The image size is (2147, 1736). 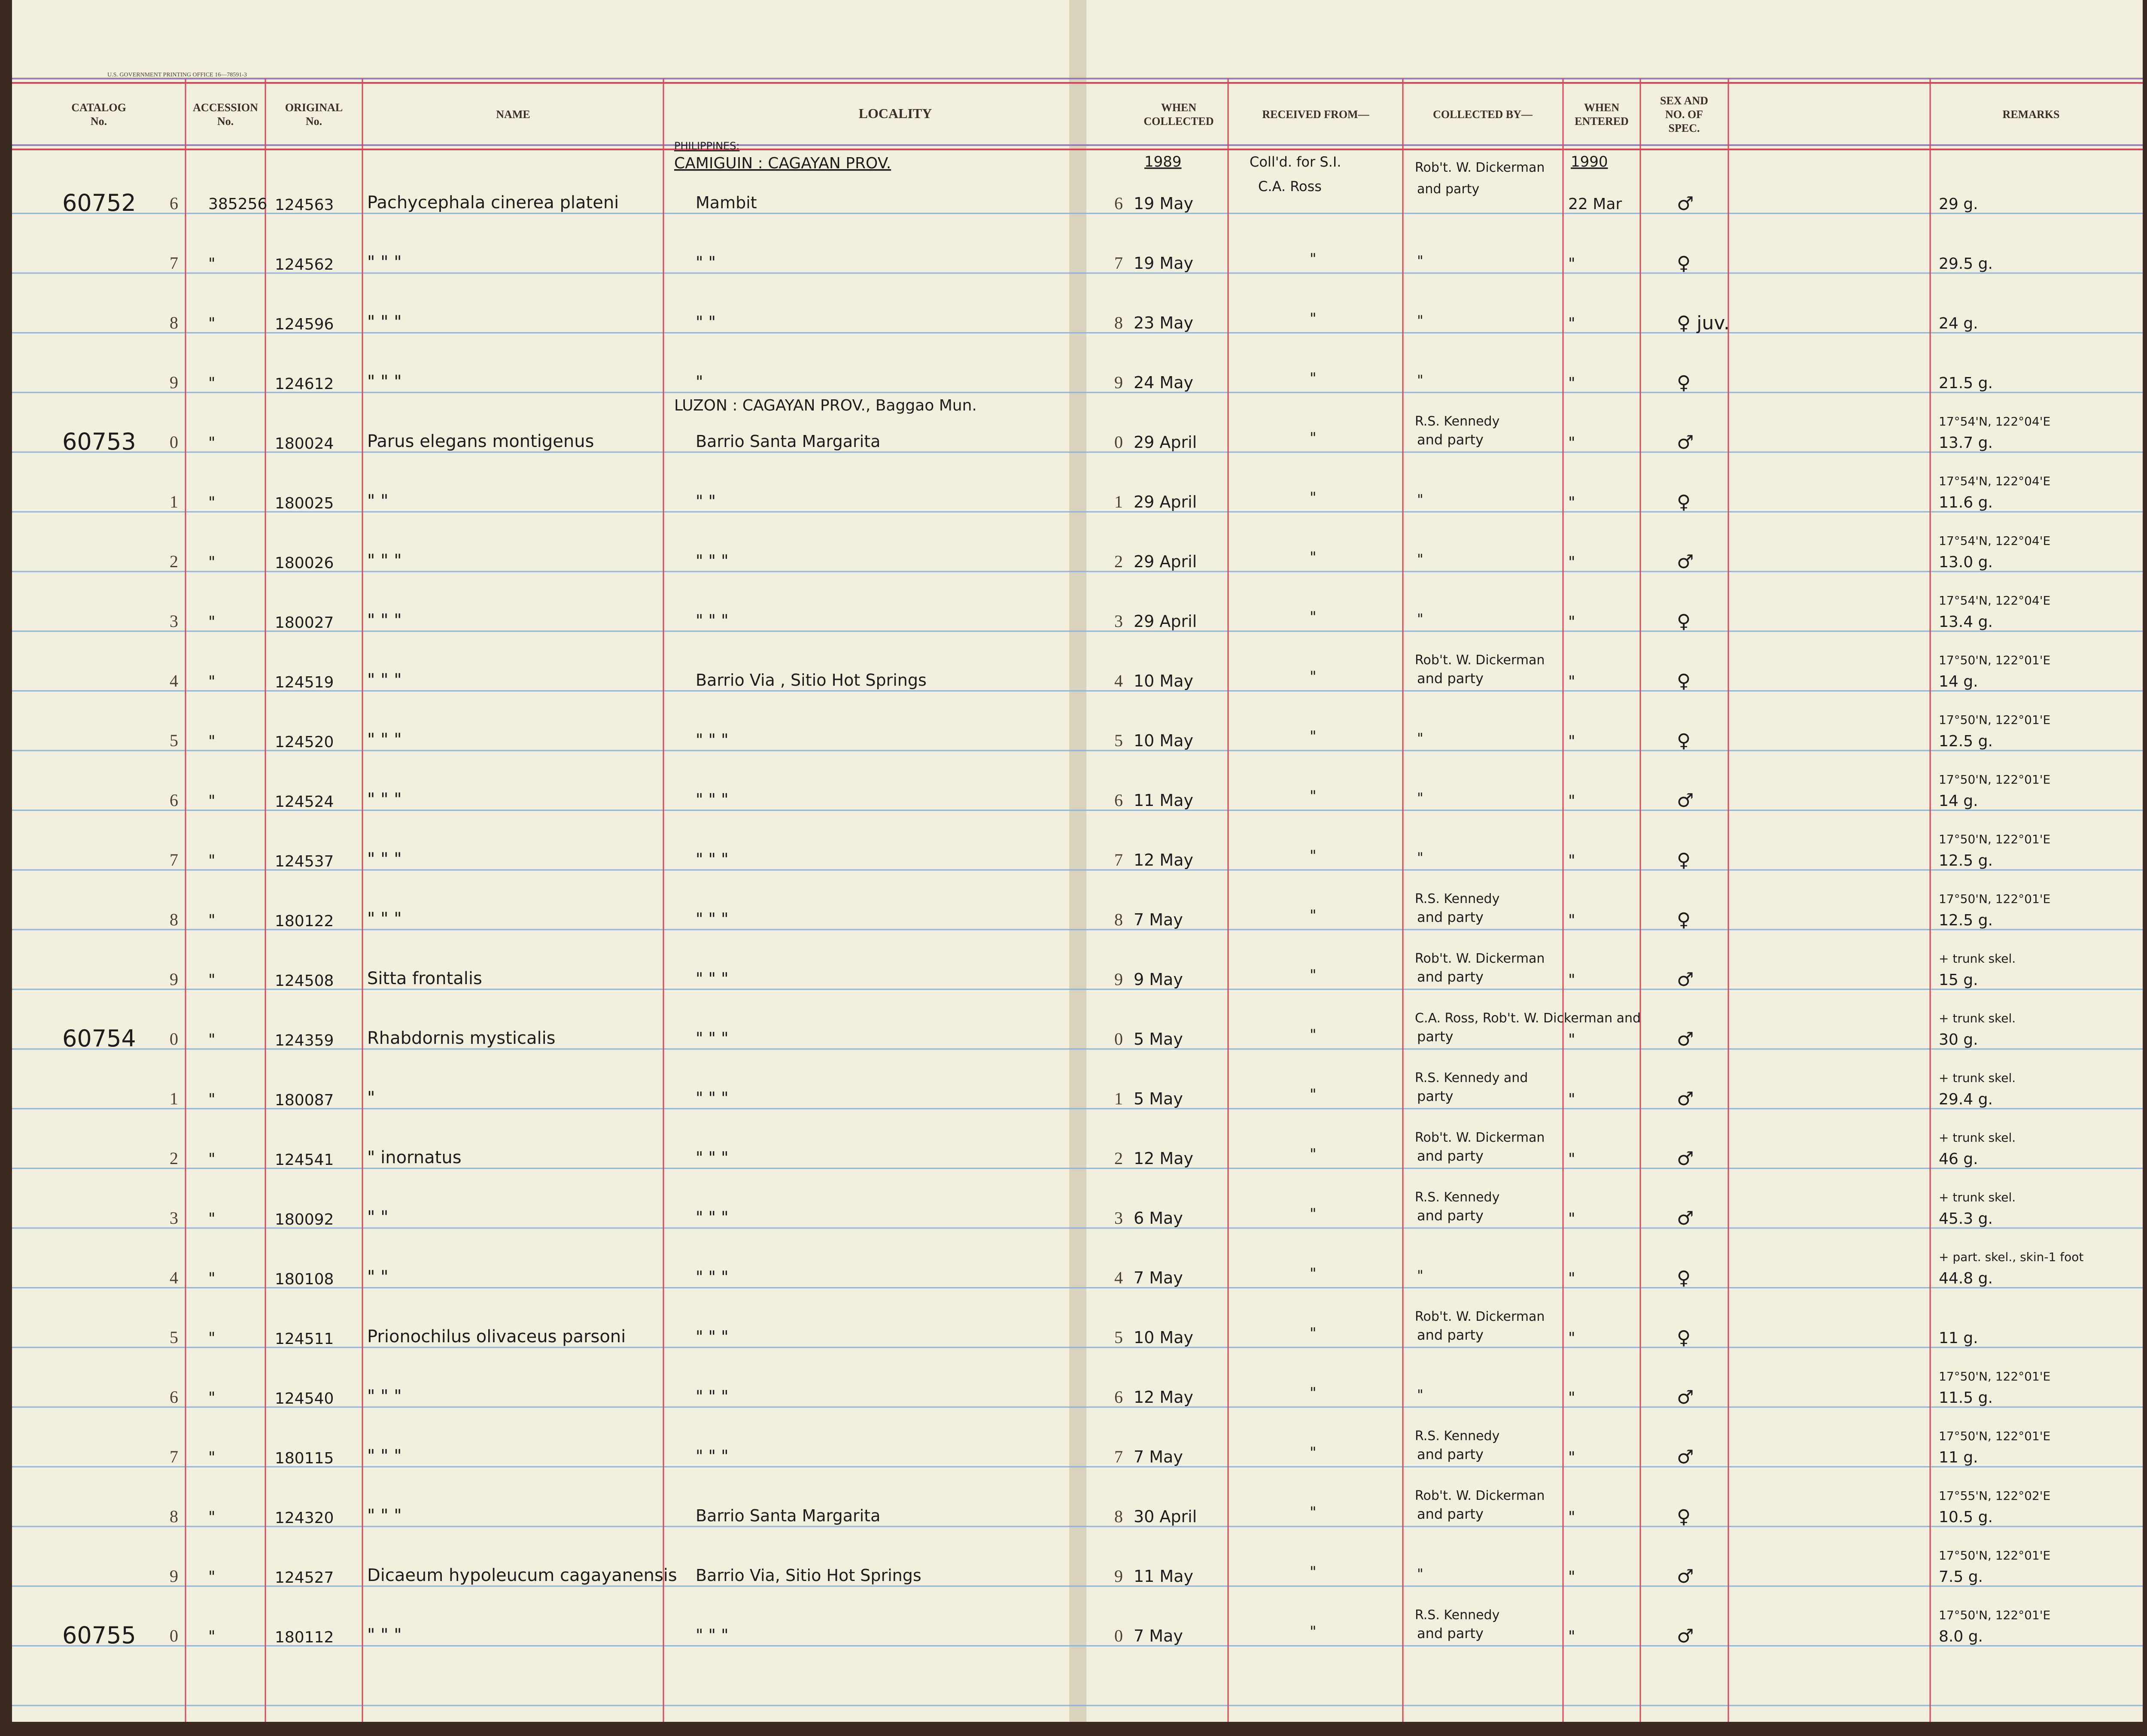 What do you see at coordinates (461, 1038) in the screenshot?
I see `species-name: Rhabdornis mysticalis` at bounding box center [461, 1038].